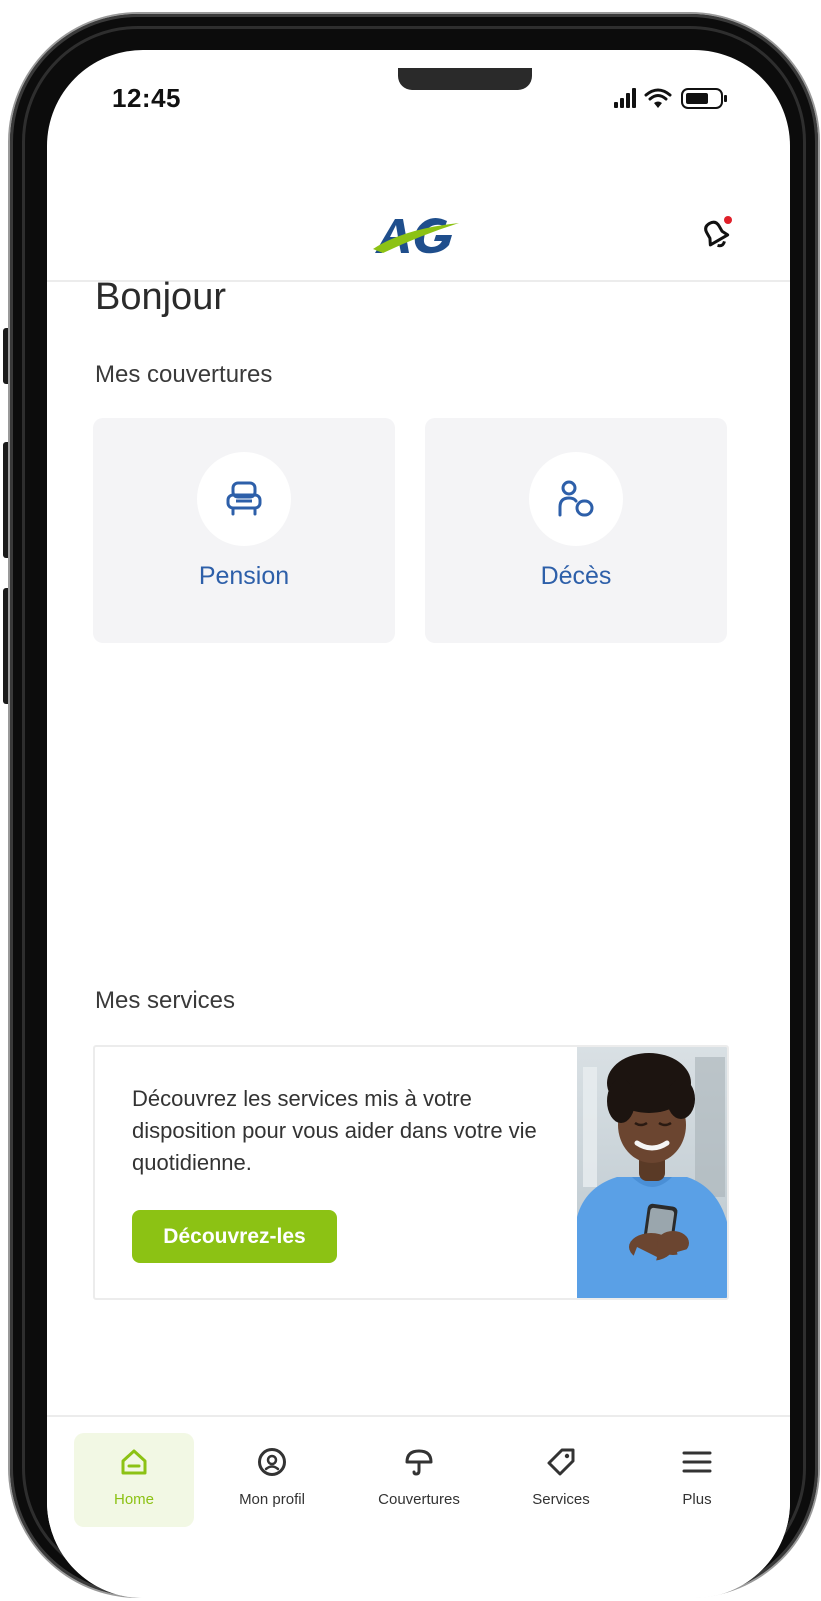 The width and height of the screenshot is (821, 1601). I want to click on people-icon, so click(576, 498).